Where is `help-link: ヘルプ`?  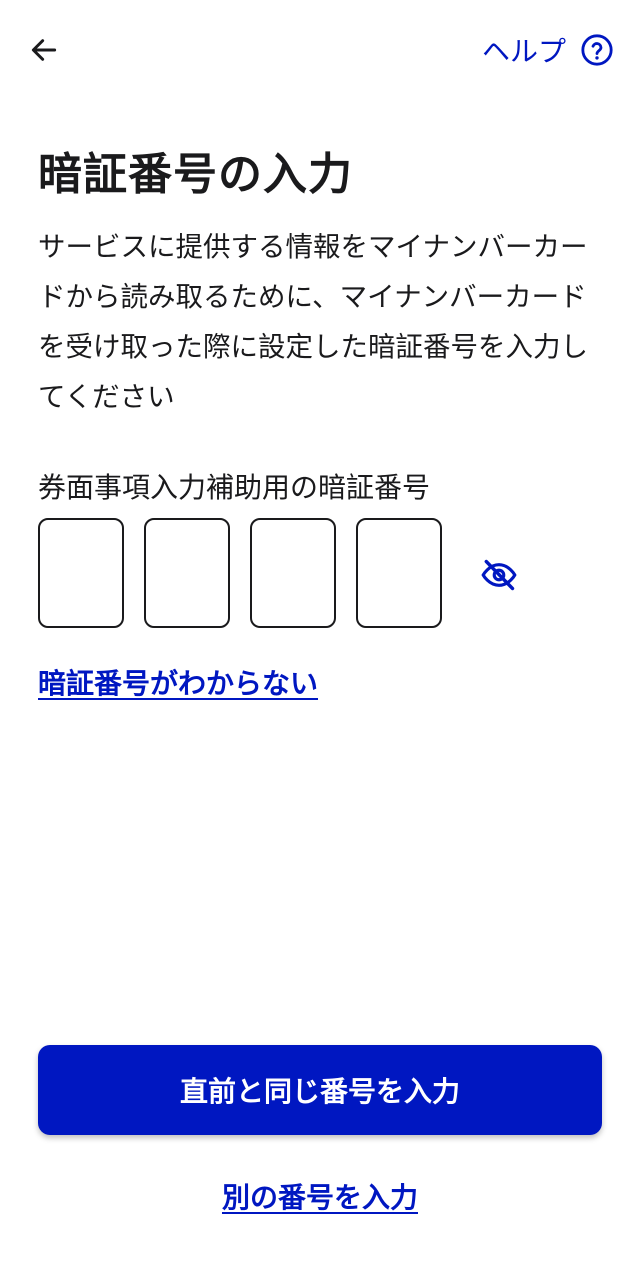 help-link: ヘルプ is located at coordinates (548, 50).